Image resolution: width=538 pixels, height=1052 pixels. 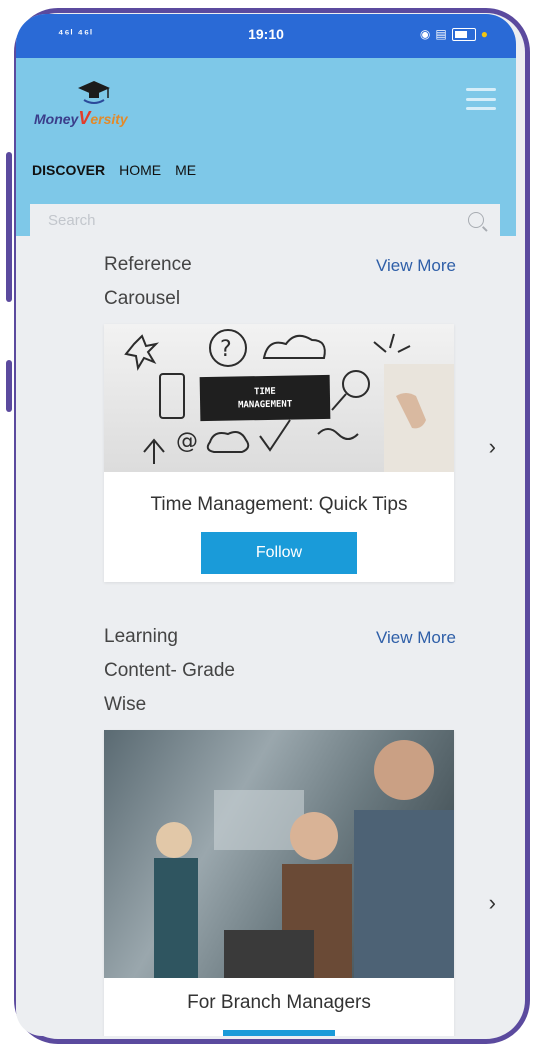 What do you see at coordinates (9, 227) in the screenshot?
I see `phone-side-button-upper` at bounding box center [9, 227].